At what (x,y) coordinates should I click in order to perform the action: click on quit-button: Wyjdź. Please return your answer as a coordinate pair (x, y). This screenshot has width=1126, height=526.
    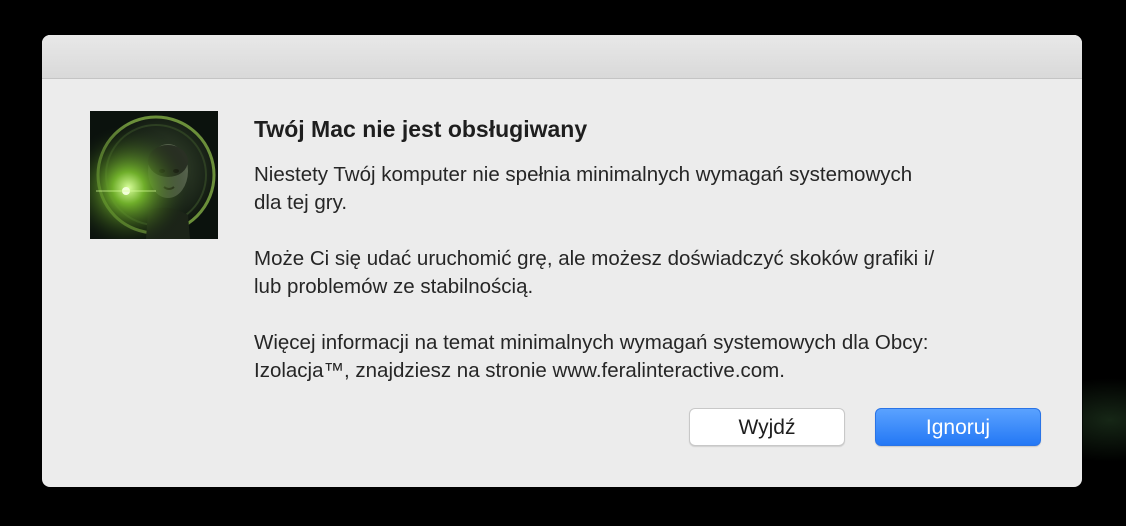
    Looking at the image, I should click on (767, 427).